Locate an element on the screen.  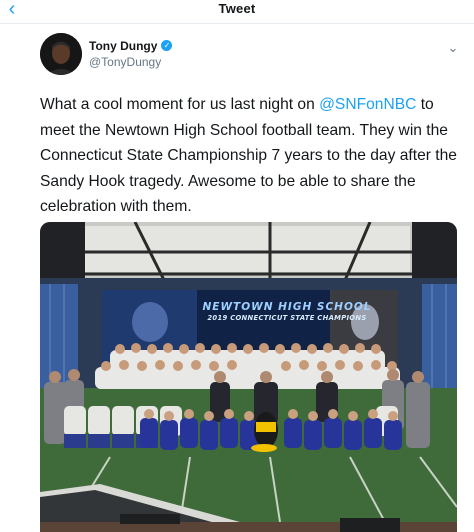
author-name: Tony Dungy ✓ is located at coordinates (131, 46).